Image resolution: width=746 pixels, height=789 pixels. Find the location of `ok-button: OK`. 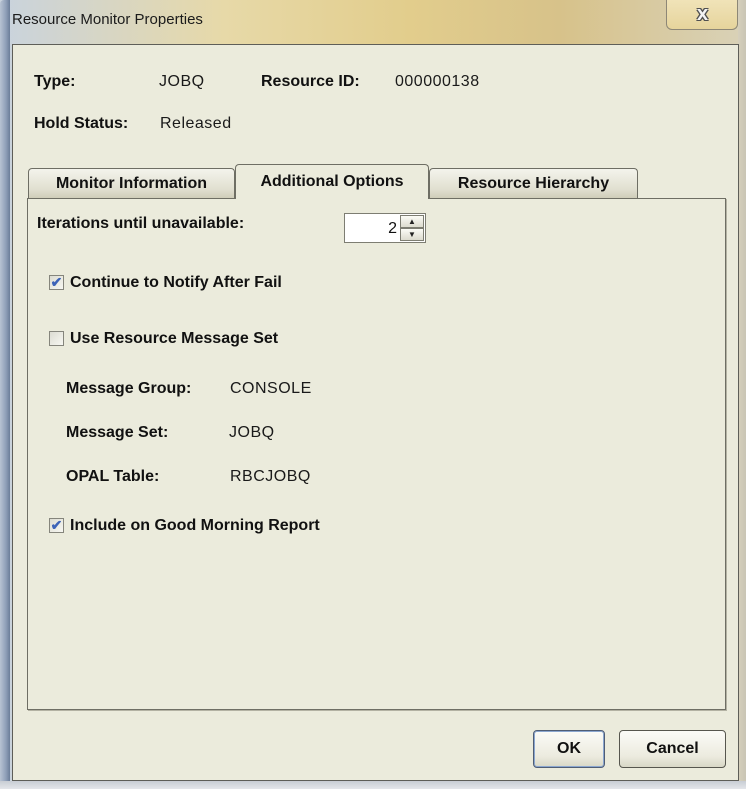

ok-button: OK is located at coordinates (569, 749).